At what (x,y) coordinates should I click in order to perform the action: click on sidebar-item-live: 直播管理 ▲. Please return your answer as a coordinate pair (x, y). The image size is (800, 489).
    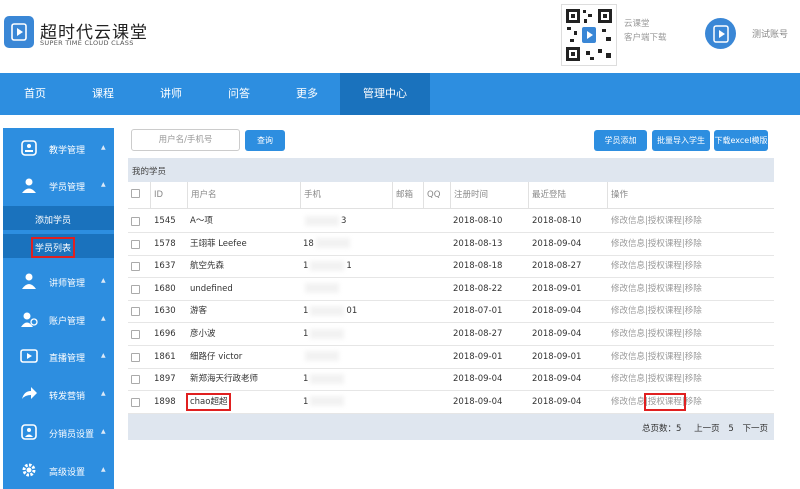
    Looking at the image, I should click on (58, 356).